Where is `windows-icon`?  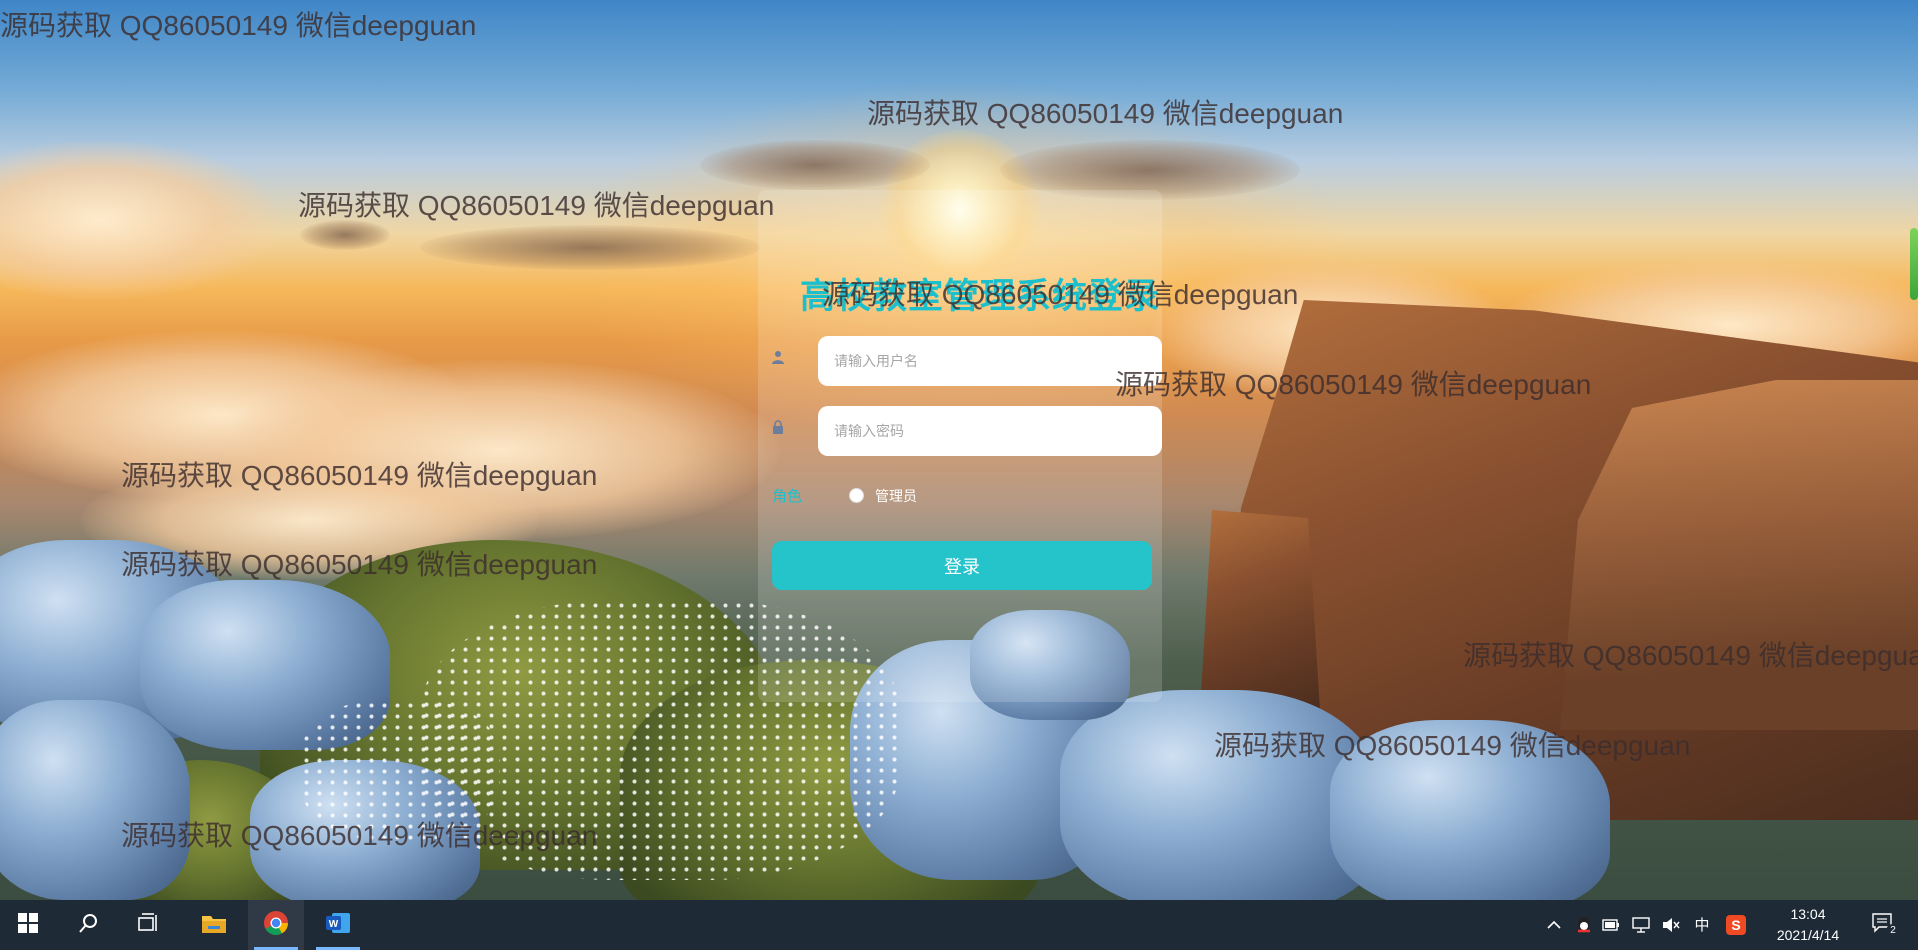 windows-icon is located at coordinates (28, 925).